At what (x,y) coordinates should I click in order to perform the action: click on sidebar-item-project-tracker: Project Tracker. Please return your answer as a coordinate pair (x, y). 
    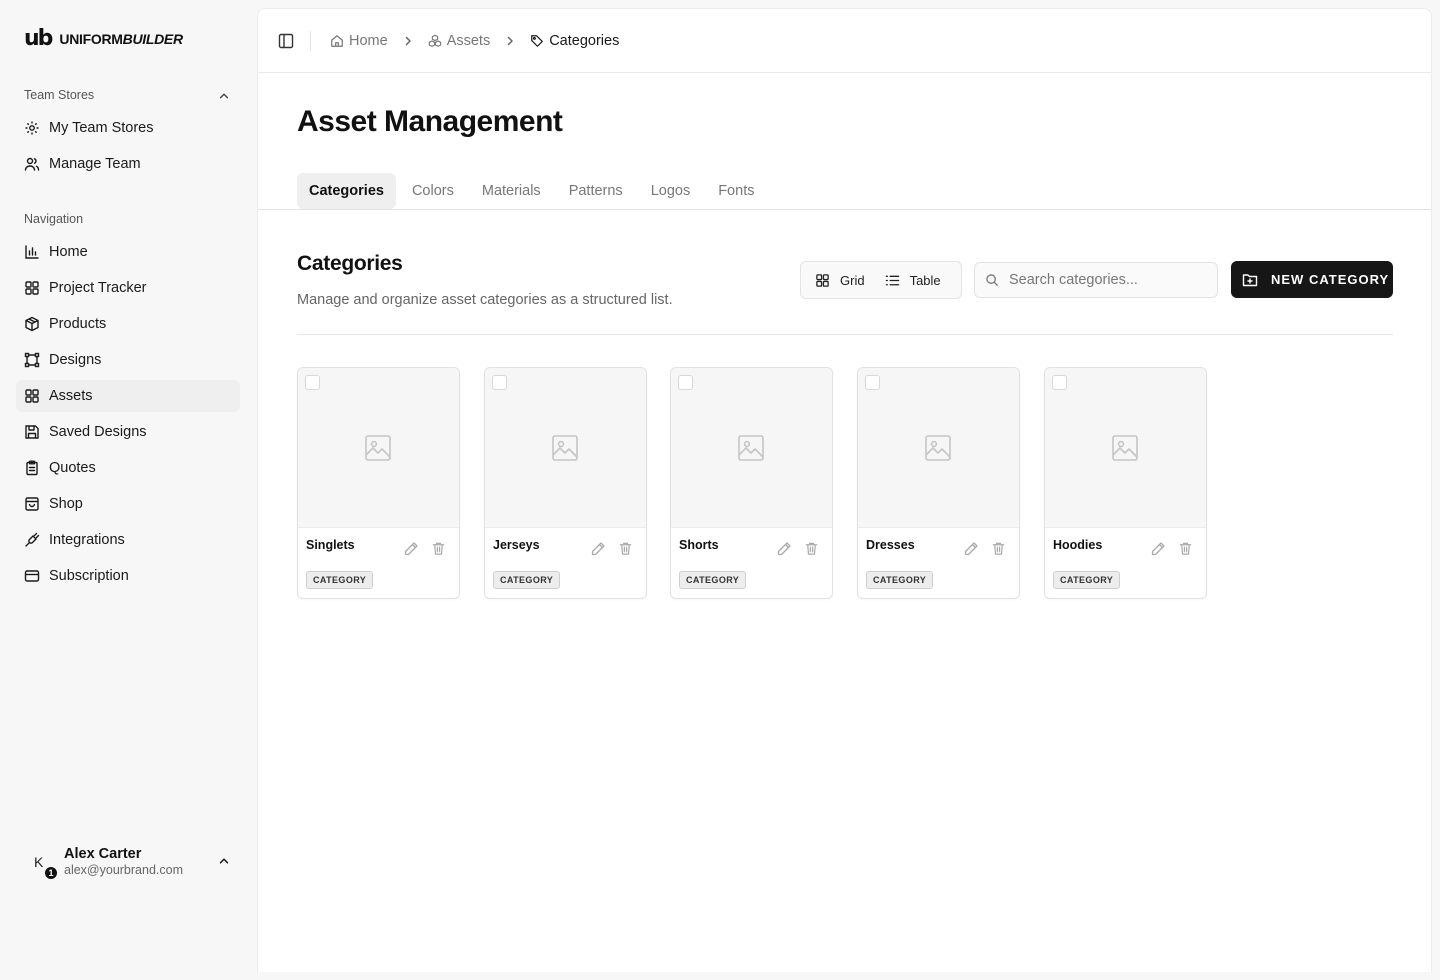
    Looking at the image, I should click on (128, 288).